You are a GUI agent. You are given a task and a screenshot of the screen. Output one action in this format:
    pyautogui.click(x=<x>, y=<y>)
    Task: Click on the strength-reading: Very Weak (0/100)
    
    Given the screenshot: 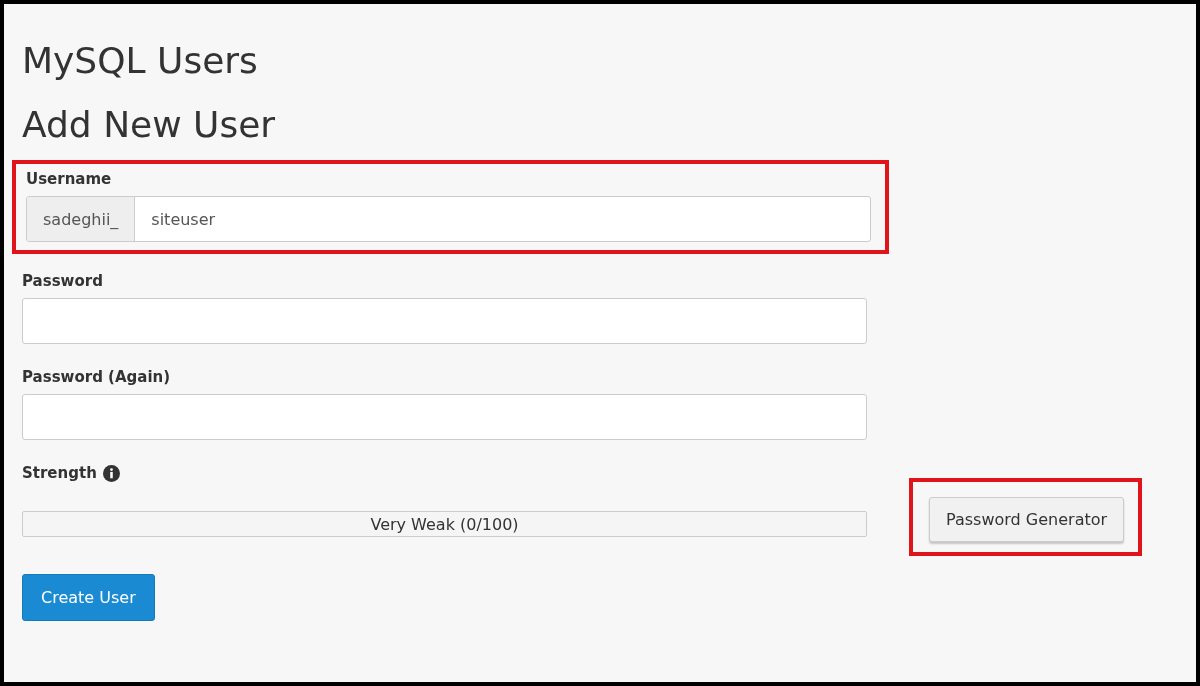 What is the action you would take?
    pyautogui.click(x=444, y=524)
    